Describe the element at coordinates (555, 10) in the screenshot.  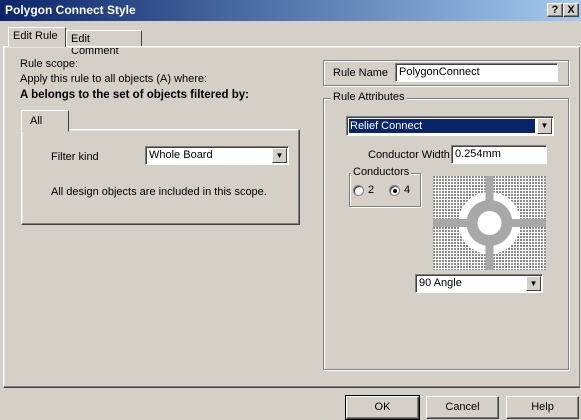
I see `help-question-button: ?` at that location.